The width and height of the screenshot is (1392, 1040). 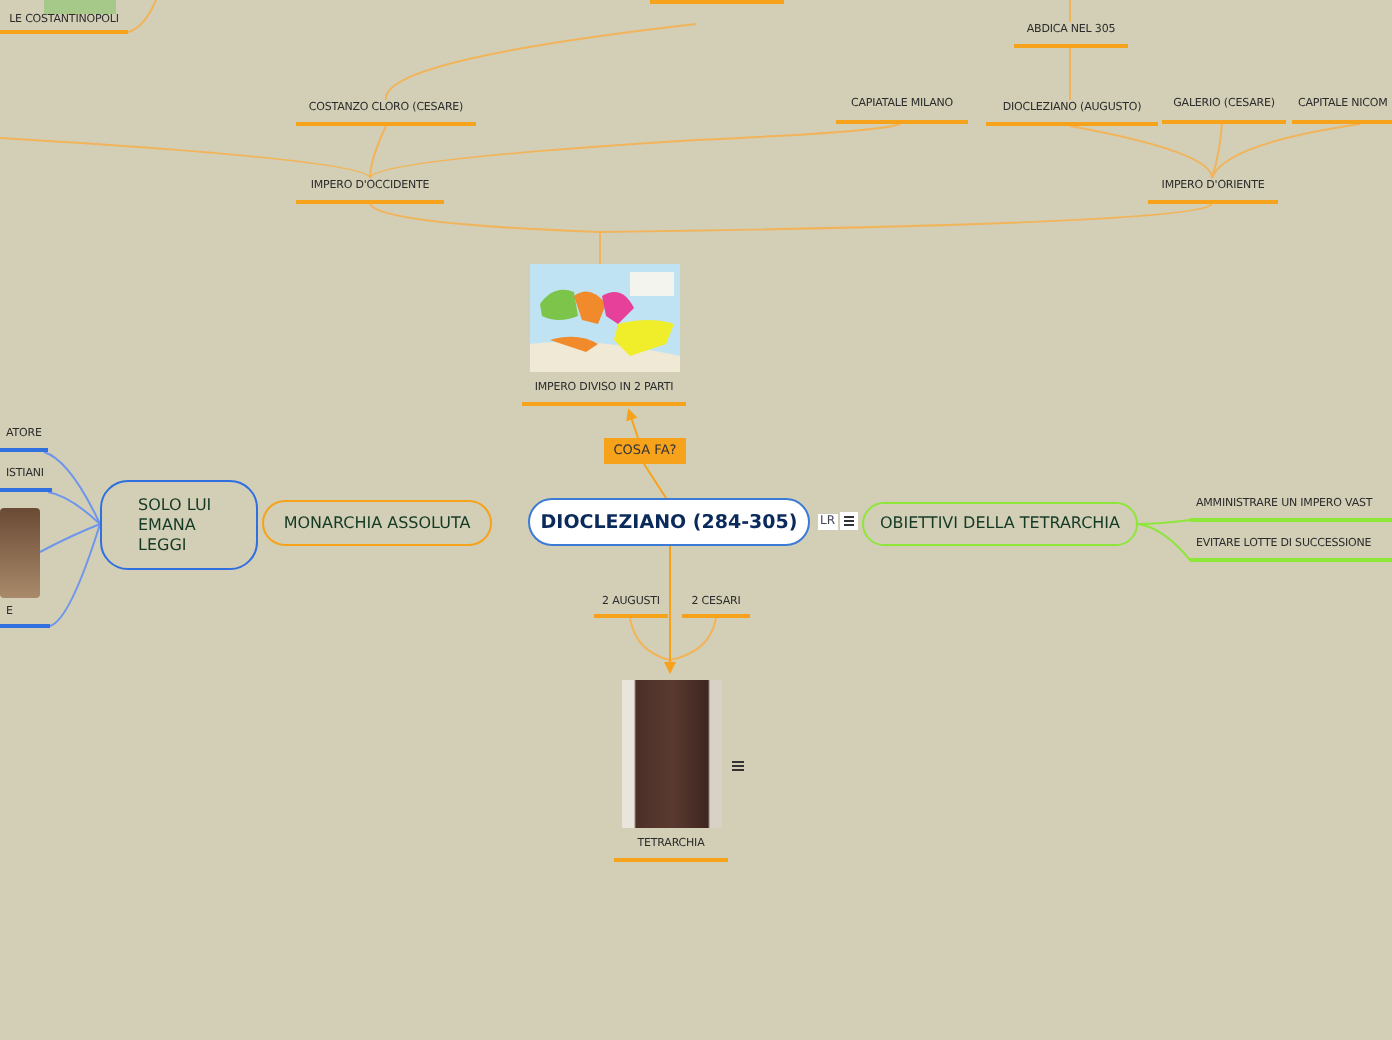 What do you see at coordinates (20, 553) in the screenshot?
I see `photo-placeholder` at bounding box center [20, 553].